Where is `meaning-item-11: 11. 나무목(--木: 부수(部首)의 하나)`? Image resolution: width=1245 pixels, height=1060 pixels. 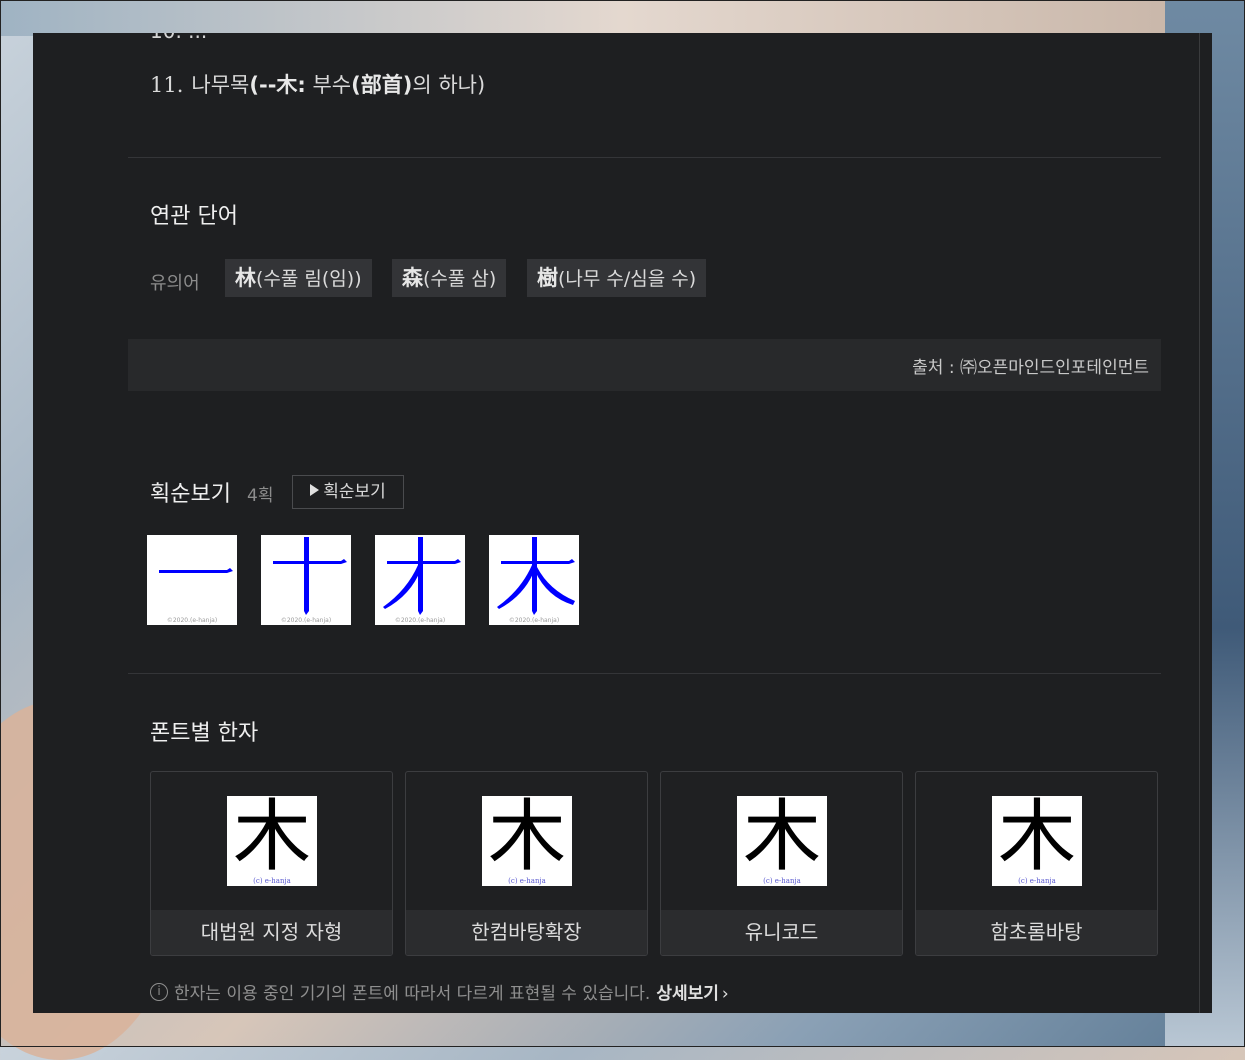
meaning-item-11: 11. 나무목(--木: 부수(部首)의 하나) is located at coordinates (317, 84).